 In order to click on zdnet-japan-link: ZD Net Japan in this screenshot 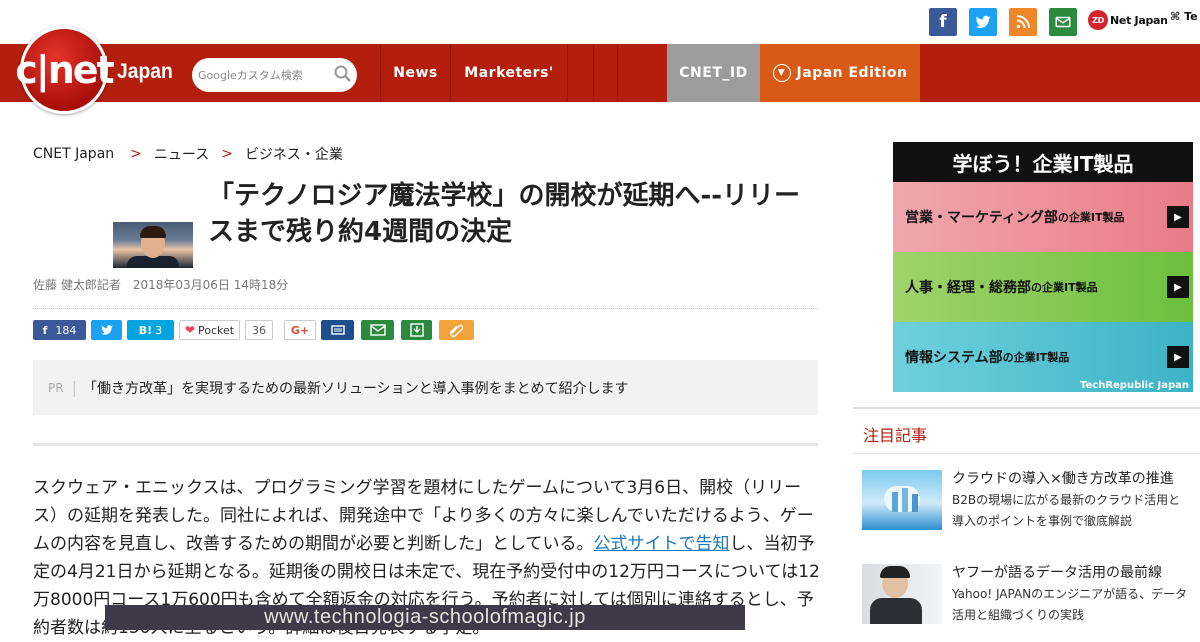, I will do `click(1128, 20)`.